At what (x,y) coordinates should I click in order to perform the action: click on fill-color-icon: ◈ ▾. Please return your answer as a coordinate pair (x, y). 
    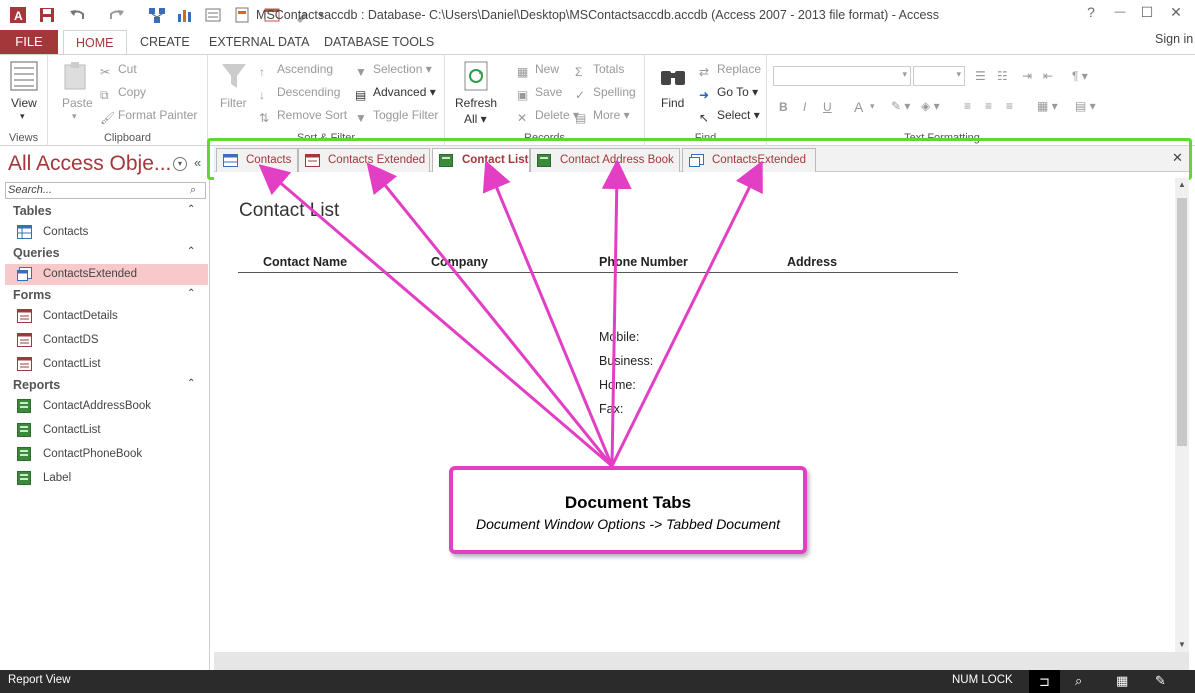
    Looking at the image, I should click on (930, 106).